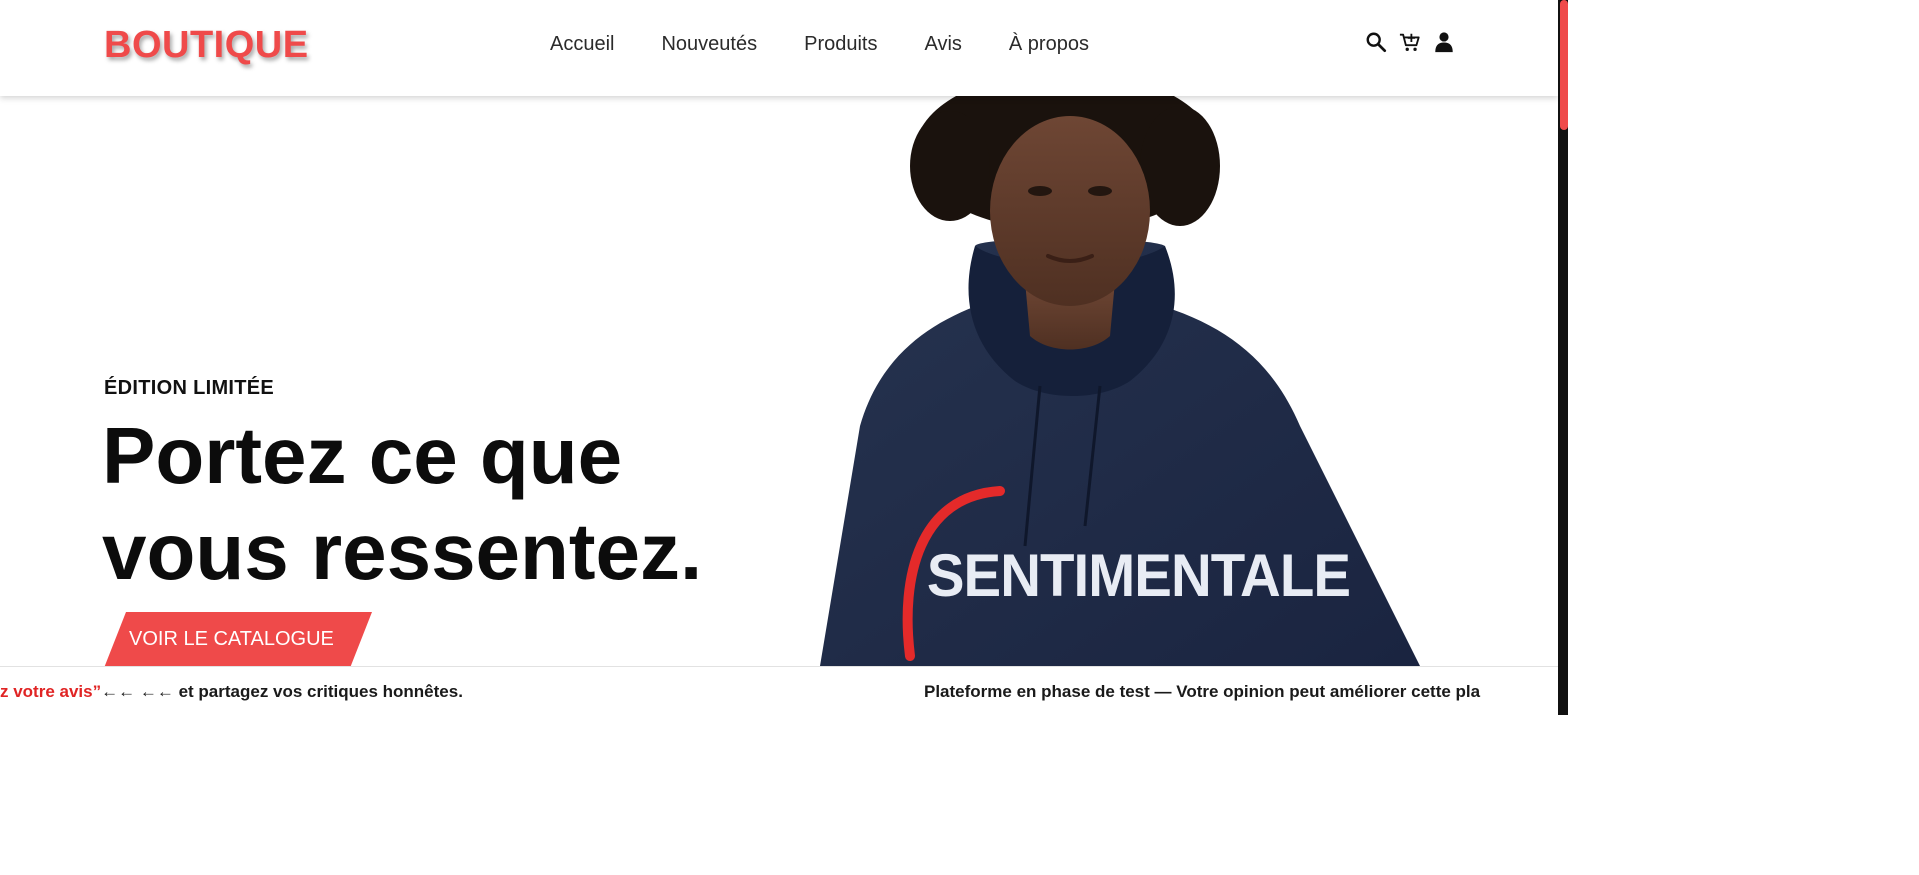 The width and height of the screenshot is (1919, 875). Describe the element at coordinates (709, 44) in the screenshot. I see `nav-link-nouveautes: Nouveutés` at that location.